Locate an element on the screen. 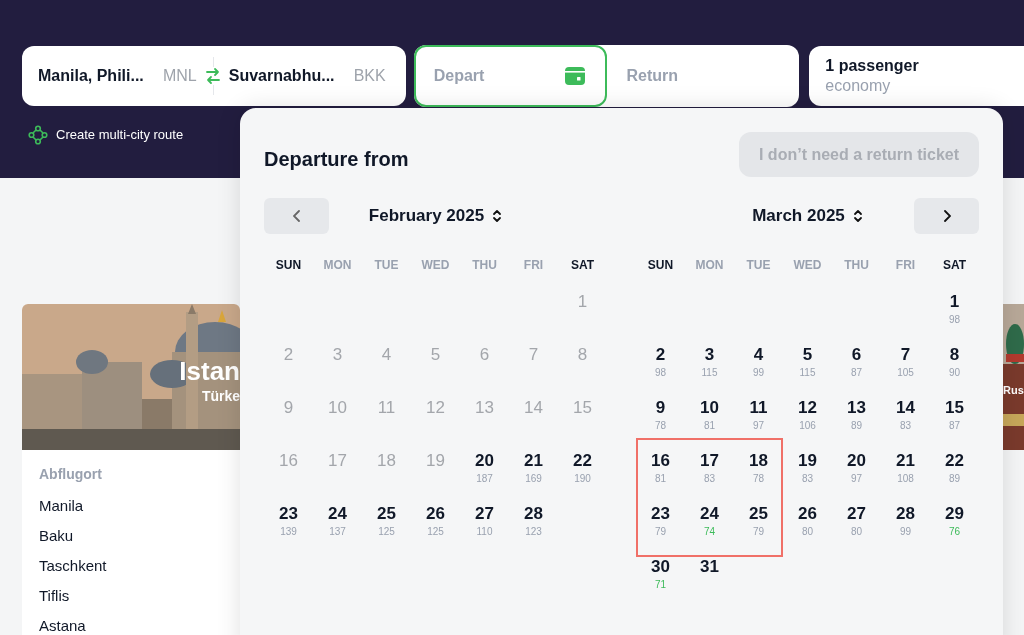 This screenshot has height=635, width=1024. day-number: 19 is located at coordinates (807, 461).